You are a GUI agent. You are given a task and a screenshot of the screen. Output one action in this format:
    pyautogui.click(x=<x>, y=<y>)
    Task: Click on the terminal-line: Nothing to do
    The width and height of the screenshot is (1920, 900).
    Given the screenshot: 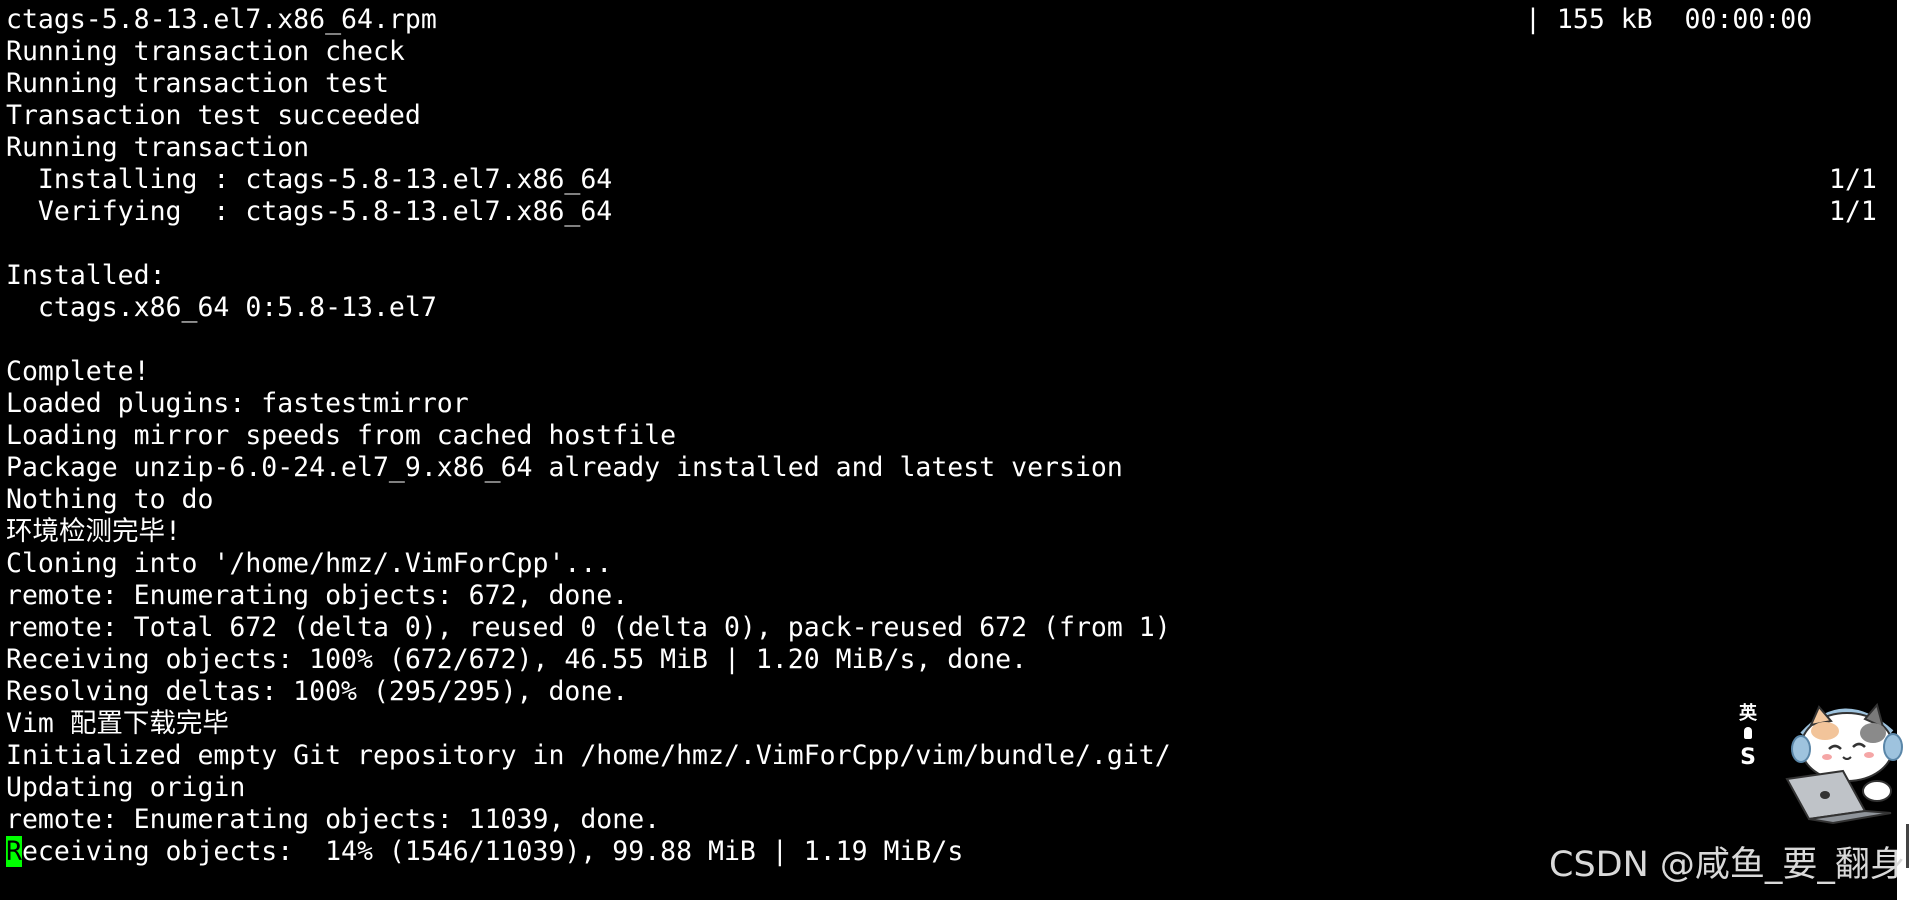 What is the action you would take?
    pyautogui.click(x=110, y=499)
    